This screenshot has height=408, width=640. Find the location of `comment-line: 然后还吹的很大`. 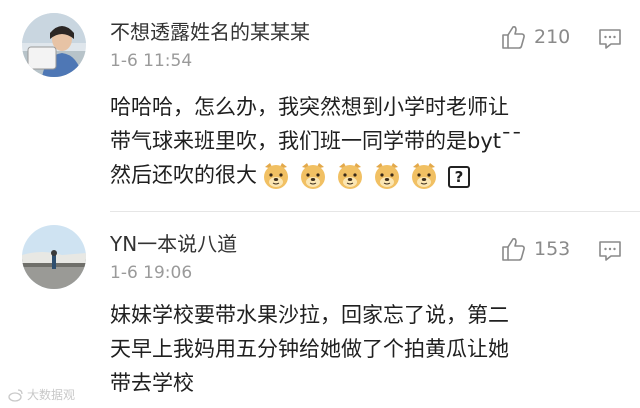

comment-line: 然后还吹的很大 is located at coordinates (183, 175).